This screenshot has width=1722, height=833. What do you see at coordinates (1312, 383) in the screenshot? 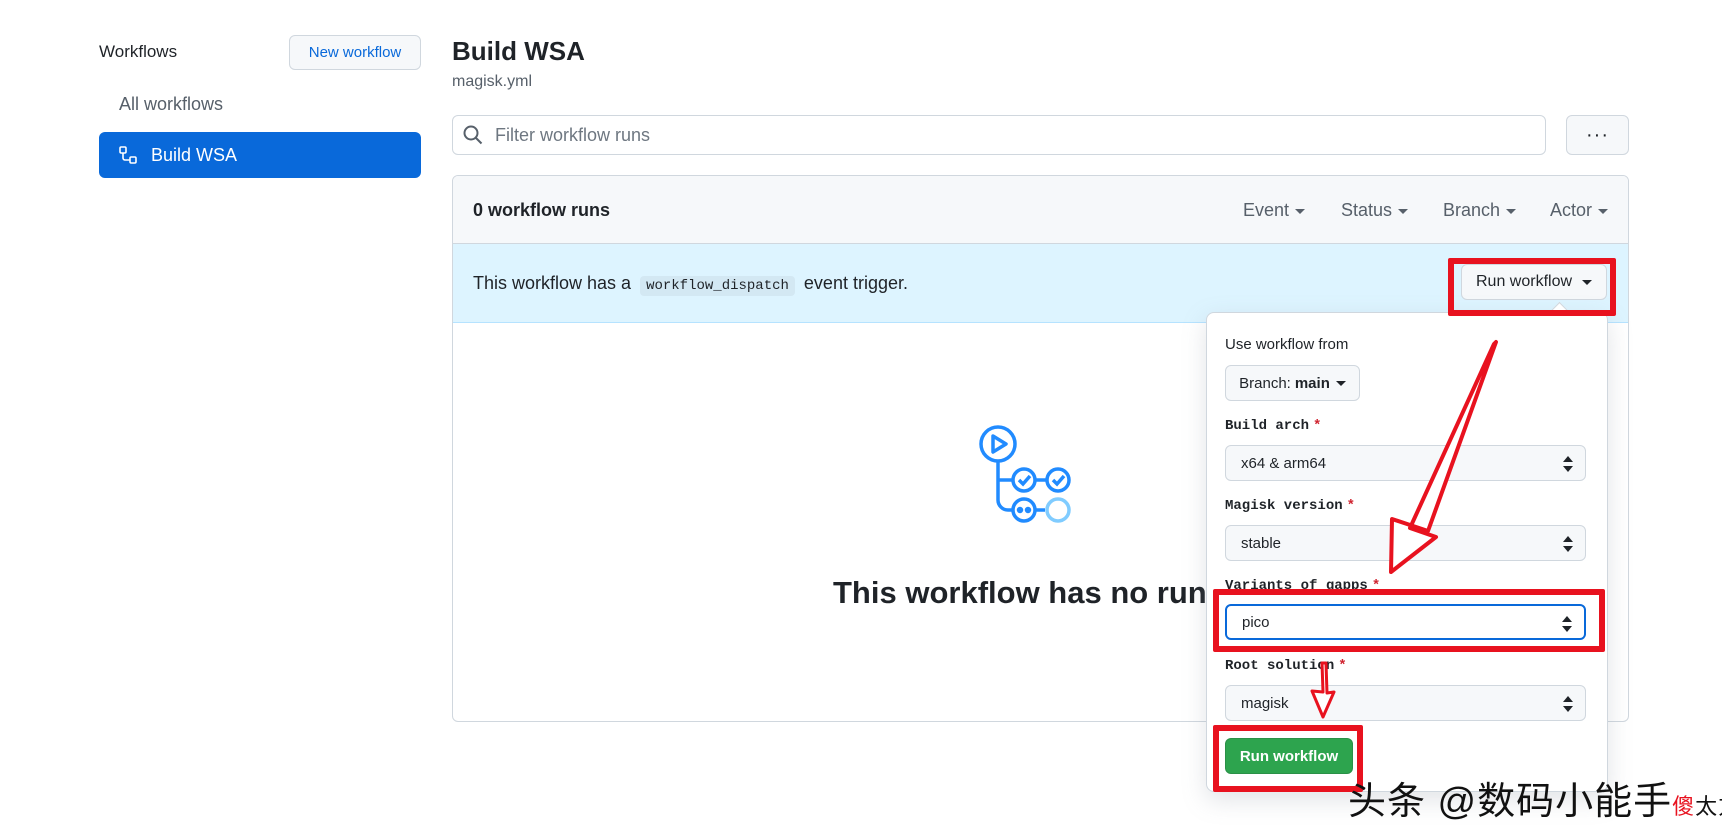
I see `branch-value: main` at bounding box center [1312, 383].